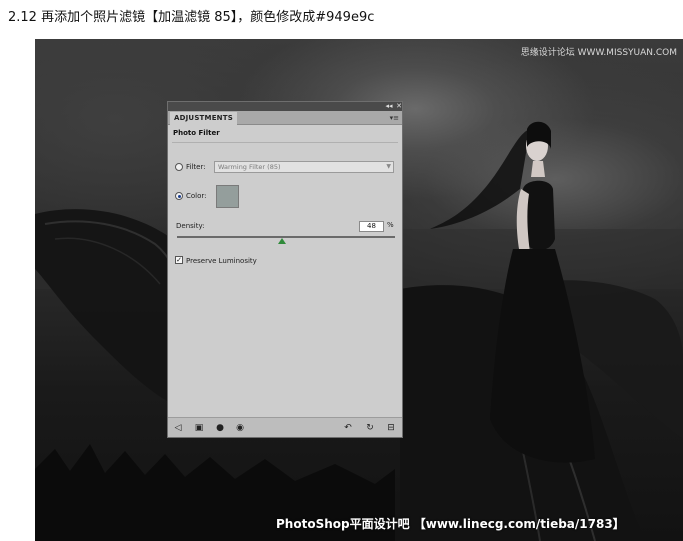 This screenshot has height=541, width=683. What do you see at coordinates (191, 17) in the screenshot?
I see `page-heading: 2.12 再添加个照片滤镜【加温滤镜 85】，颜色修改成#949e9c` at bounding box center [191, 17].